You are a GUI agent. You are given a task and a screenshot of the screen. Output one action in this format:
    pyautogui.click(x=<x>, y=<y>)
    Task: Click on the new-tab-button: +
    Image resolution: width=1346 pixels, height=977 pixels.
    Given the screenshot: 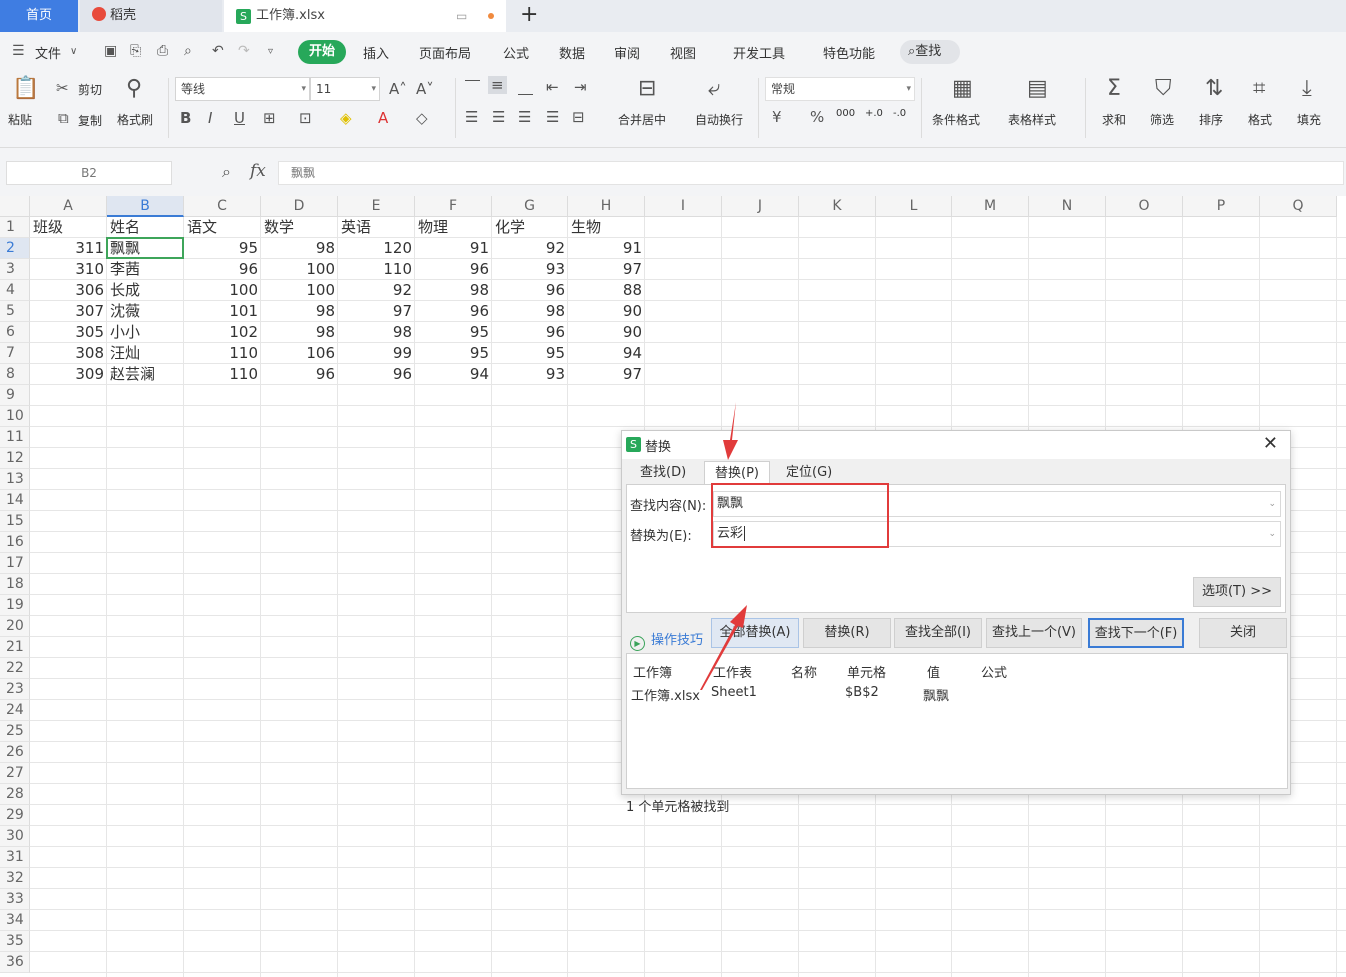 What is the action you would take?
    pyautogui.click(x=529, y=15)
    